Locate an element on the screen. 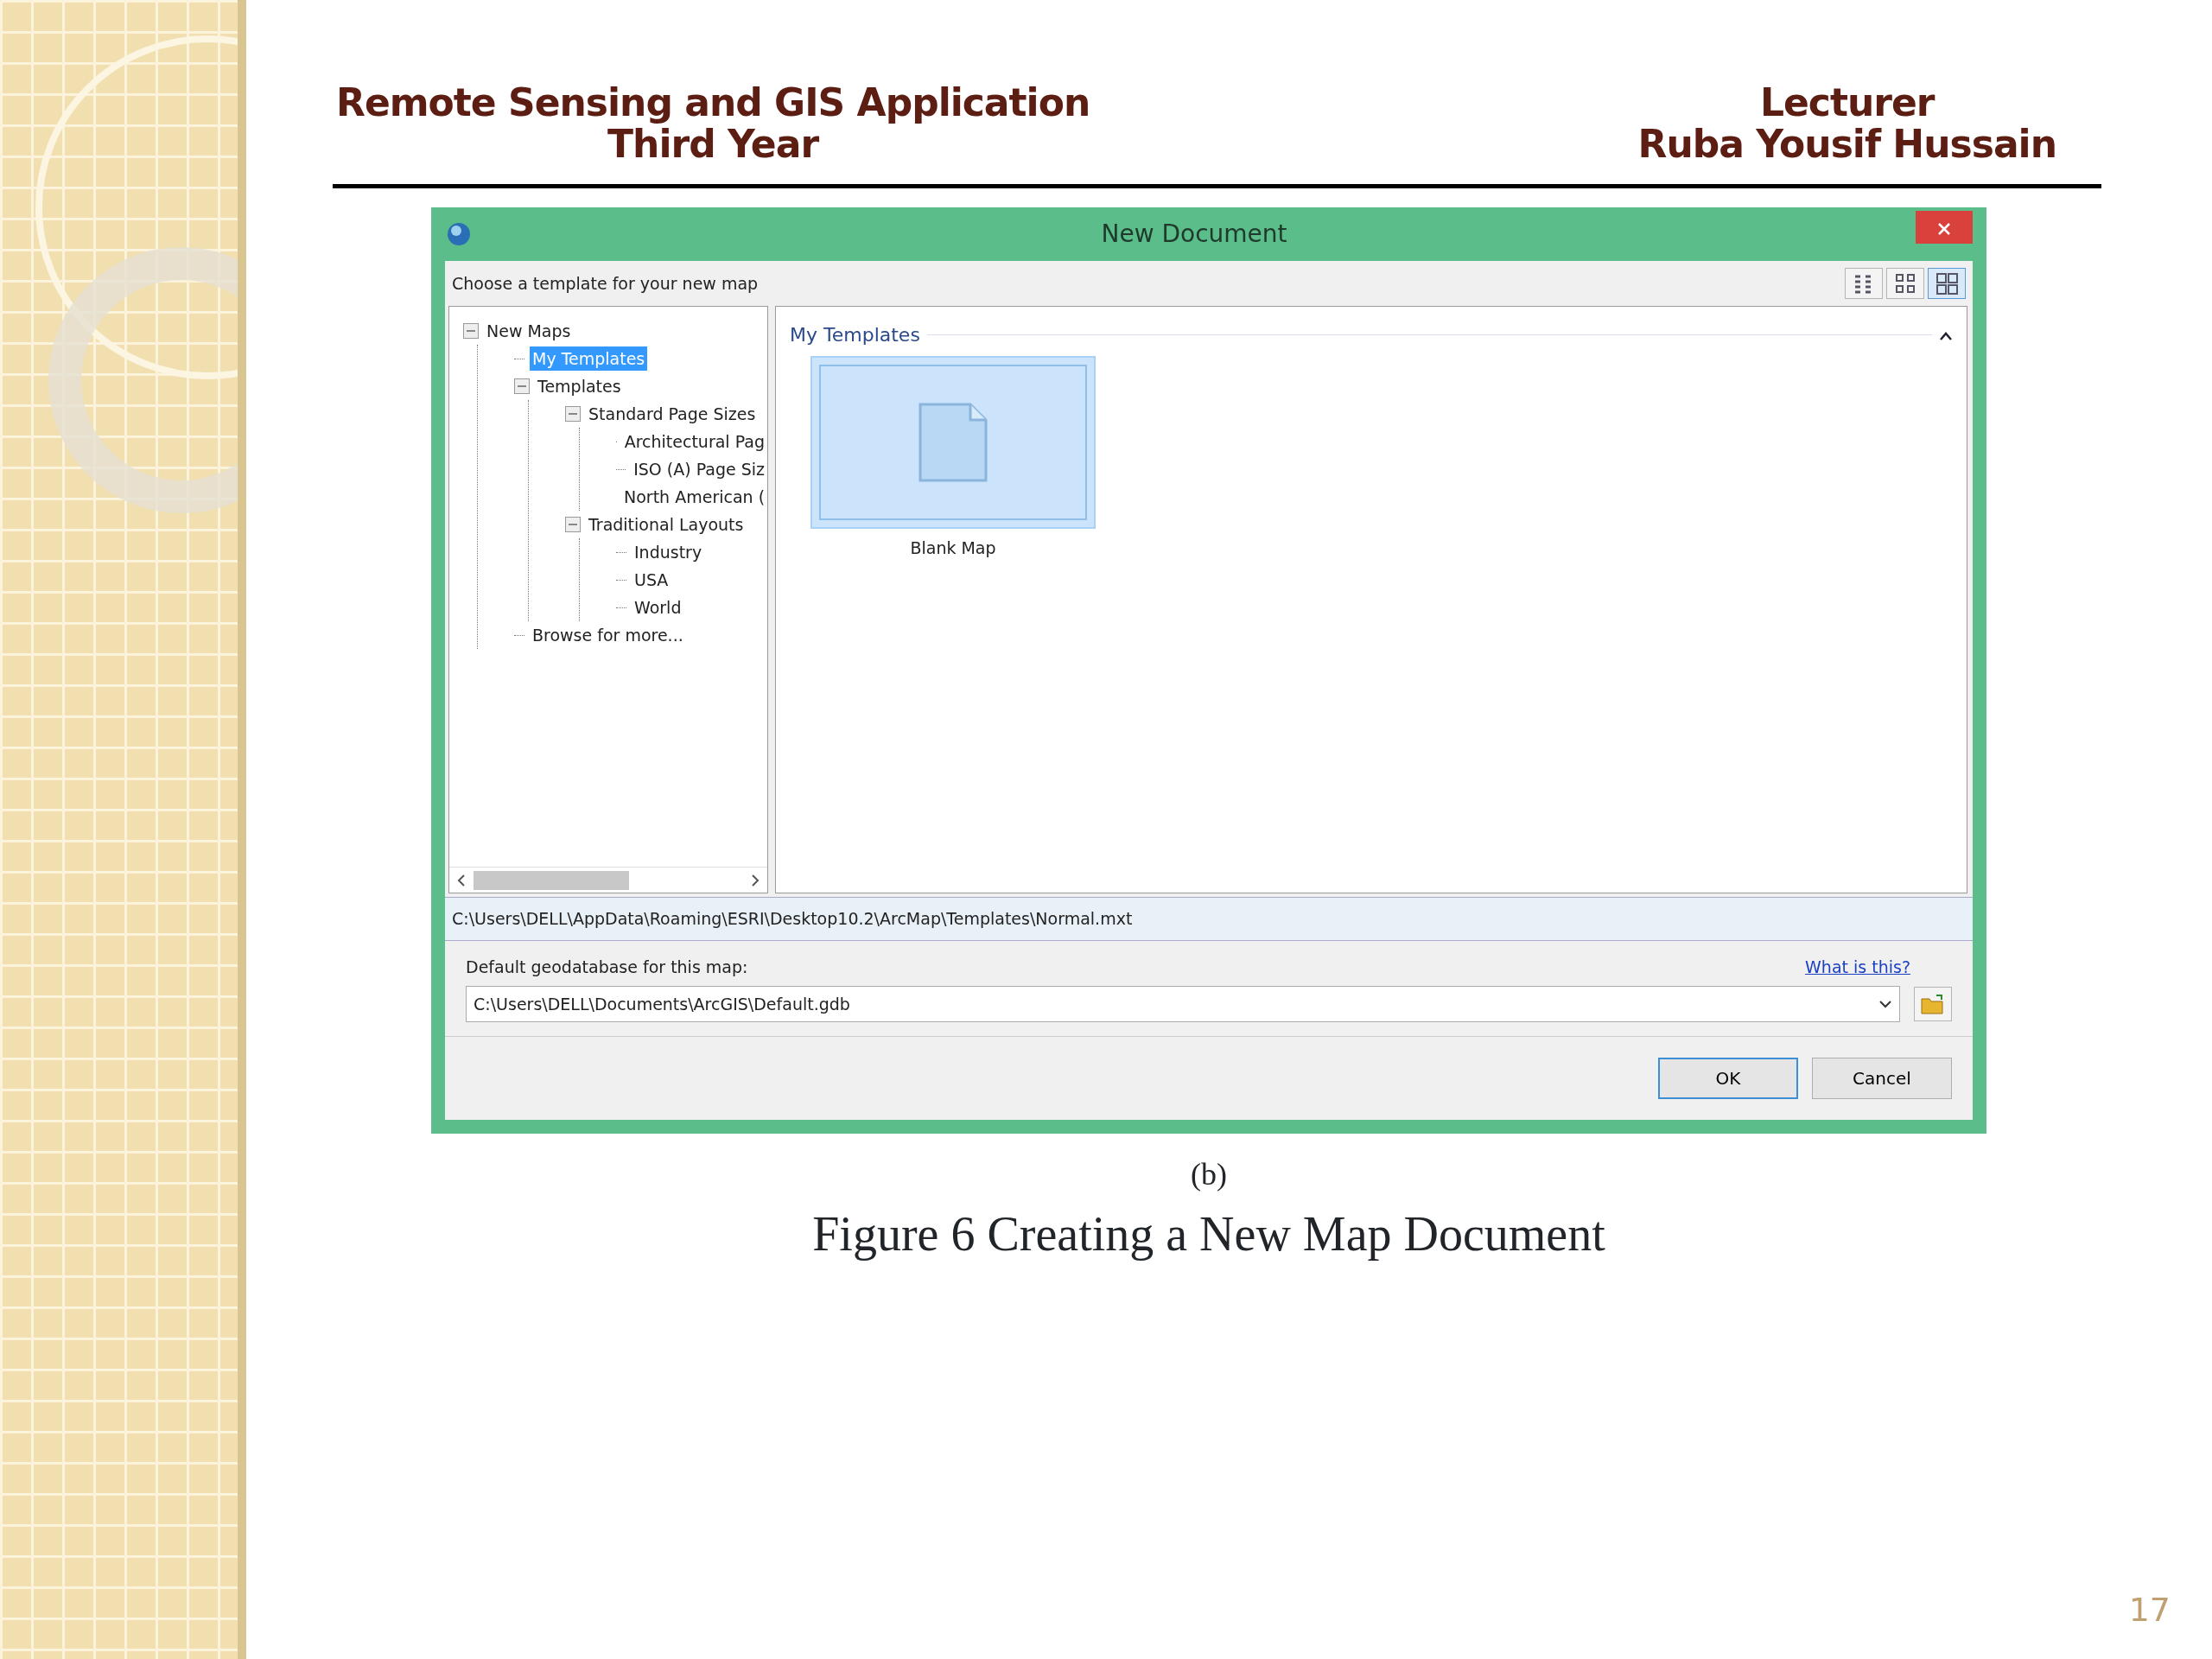 Image resolution: width=2212 pixels, height=1659 pixels. help-link: What is this? is located at coordinates (1857, 967).